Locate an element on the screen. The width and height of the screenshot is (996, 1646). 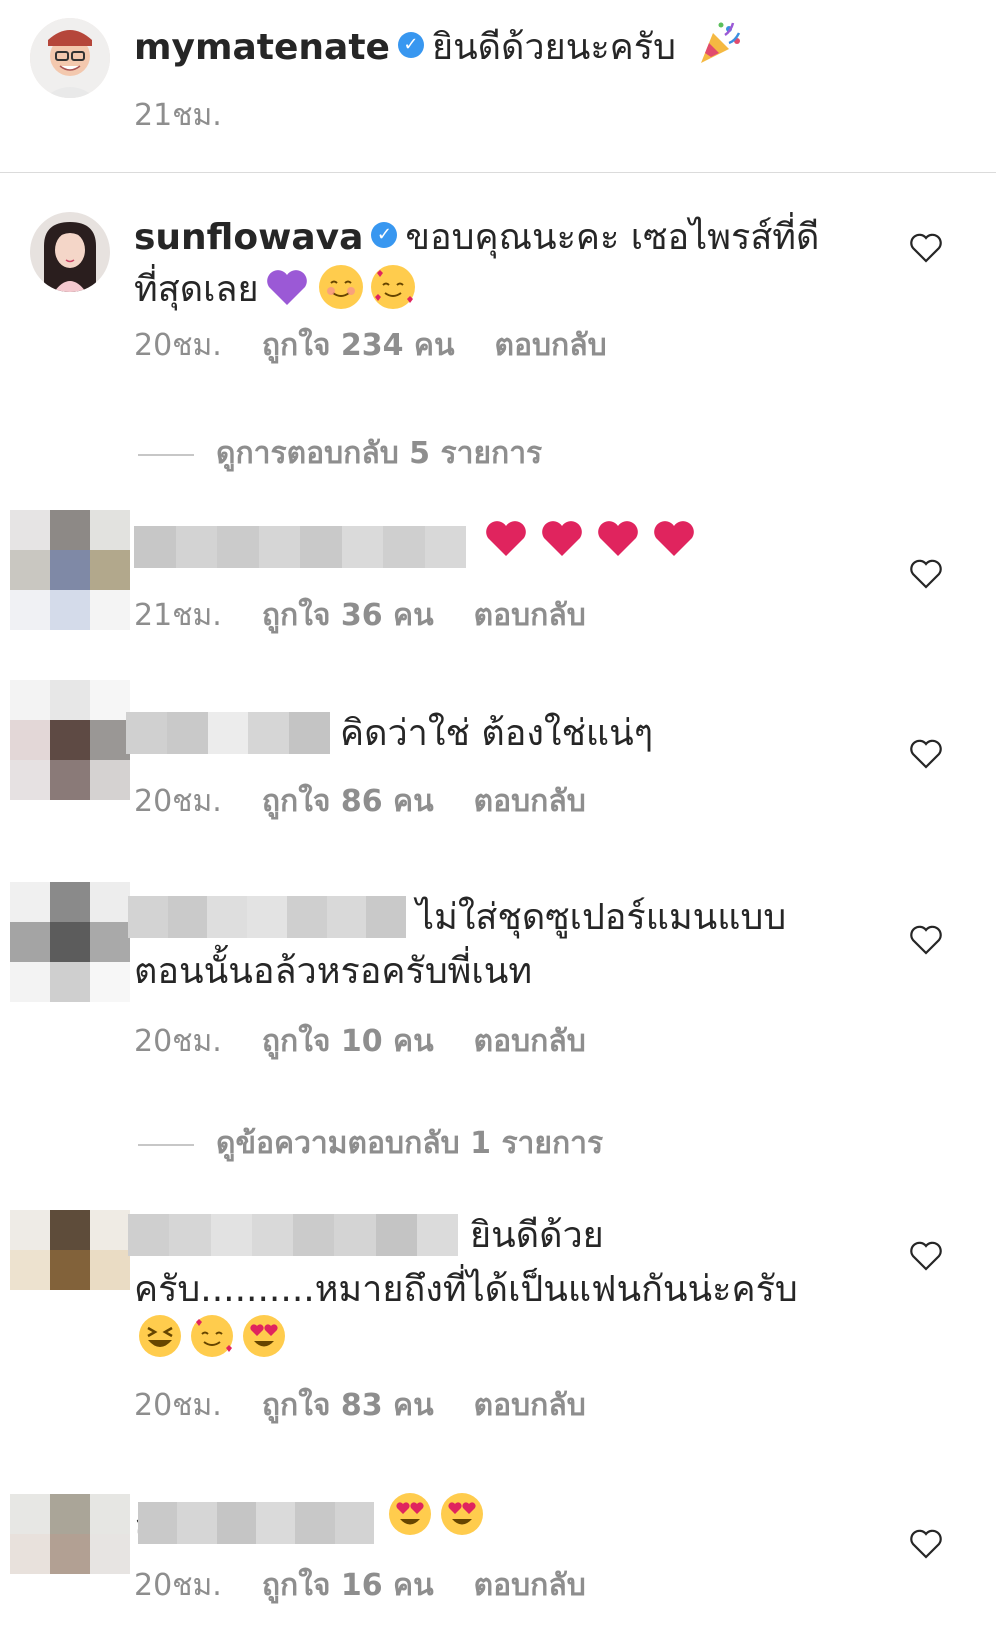
comment-text: ยินดีด้วยนะครับ is located at coordinates (553, 47).